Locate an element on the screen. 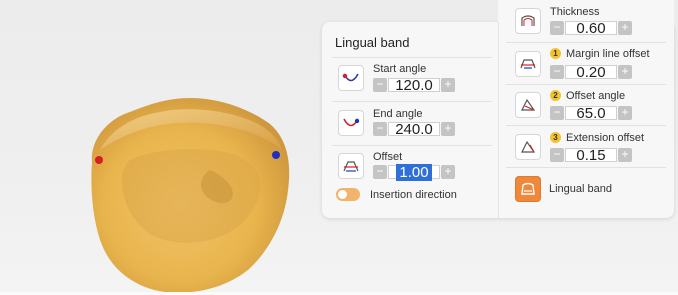 This screenshot has width=678, height=295. extension-offset-label: 3 Extension offset is located at coordinates (597, 138).